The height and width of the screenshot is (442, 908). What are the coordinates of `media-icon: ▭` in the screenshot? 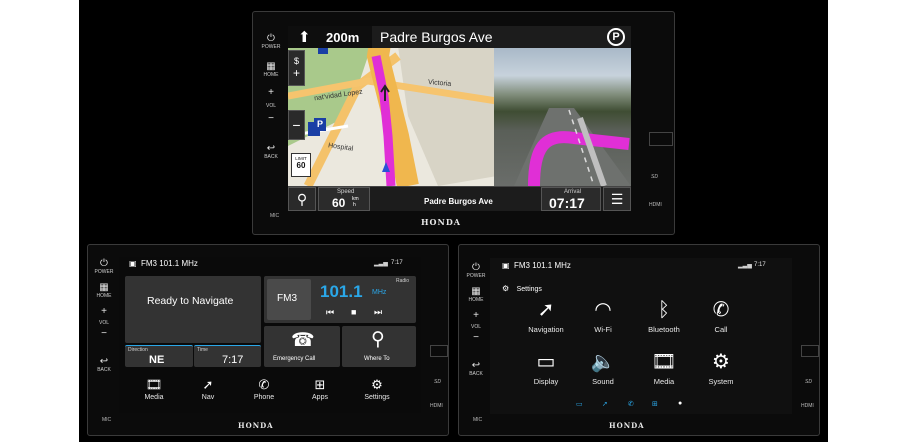 It's located at (579, 404).